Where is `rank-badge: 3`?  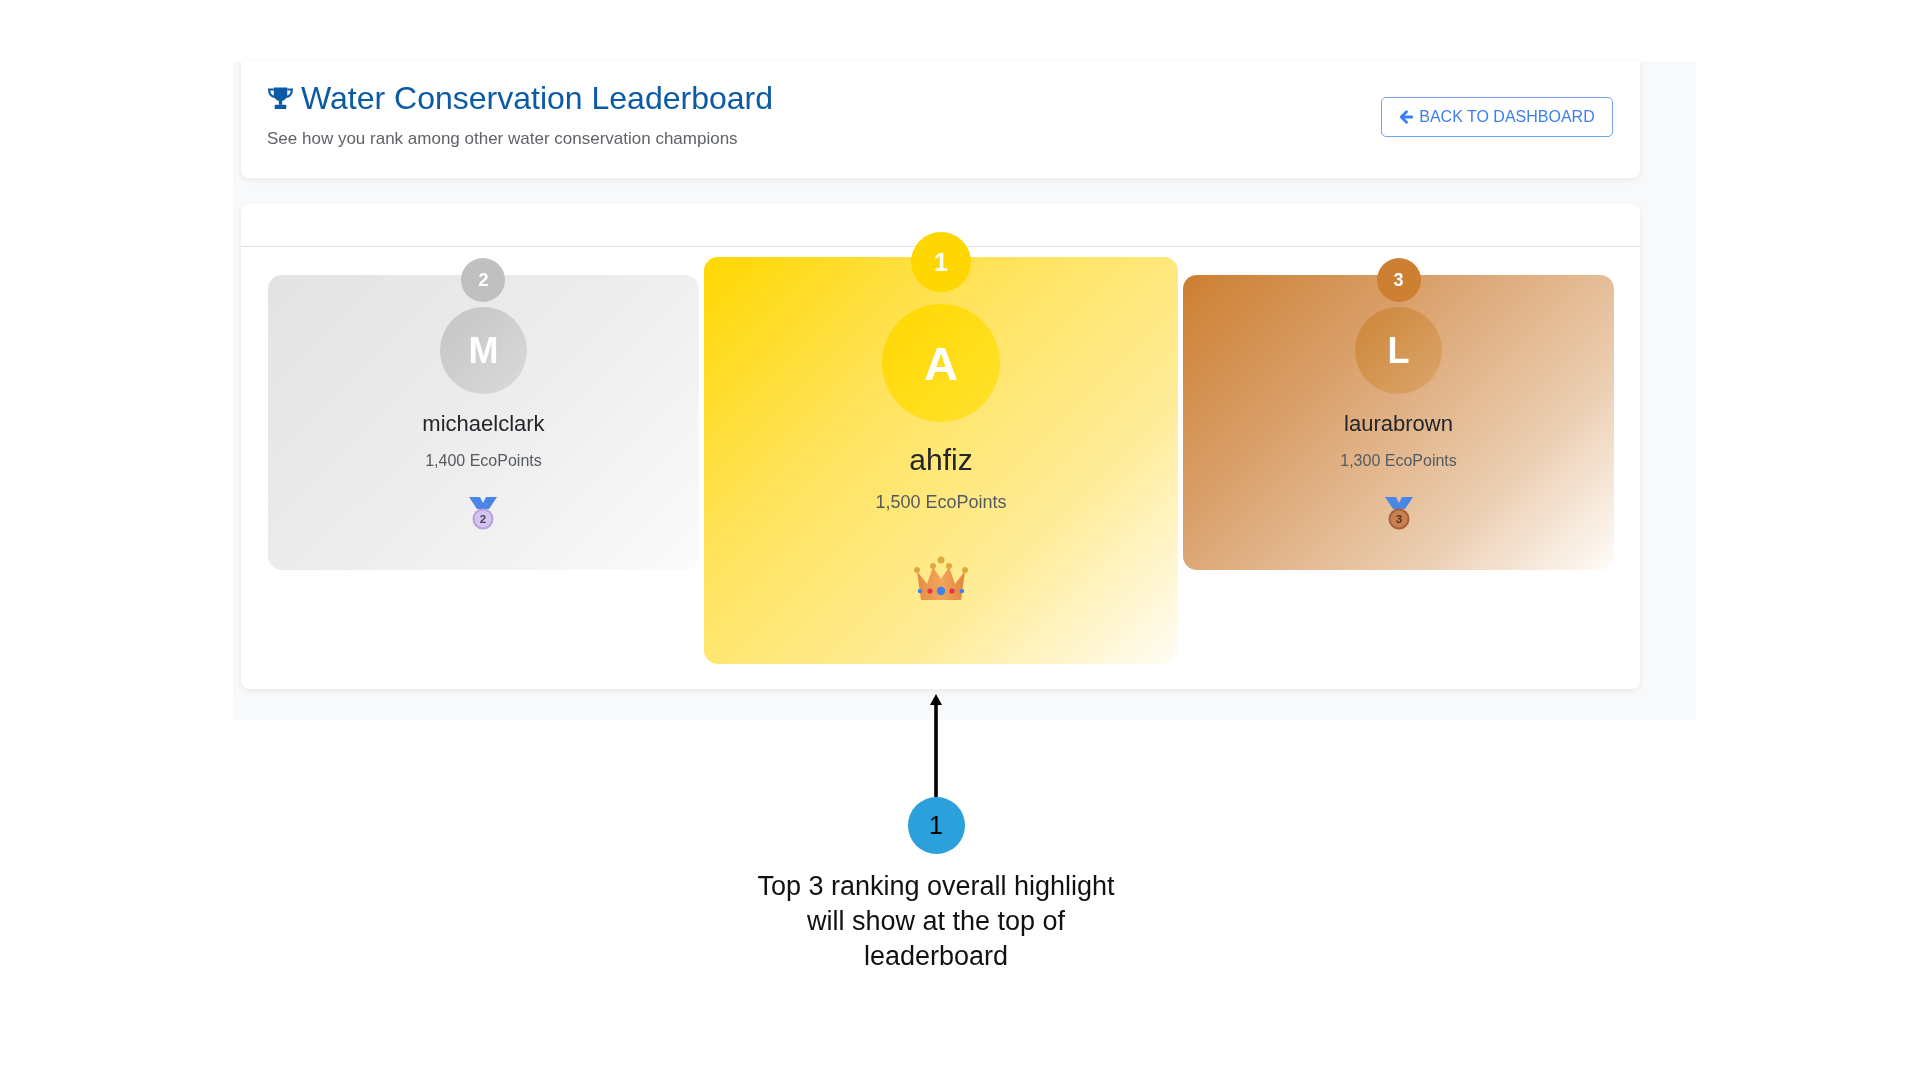
rank-badge: 3 is located at coordinates (1398, 280).